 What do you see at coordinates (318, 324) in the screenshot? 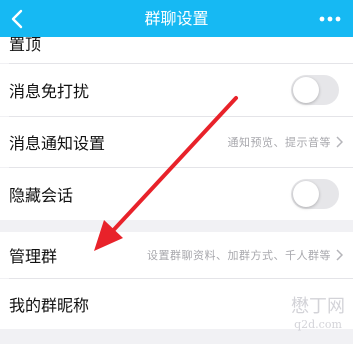
I see `watermark-line2: q2d.com` at bounding box center [318, 324].